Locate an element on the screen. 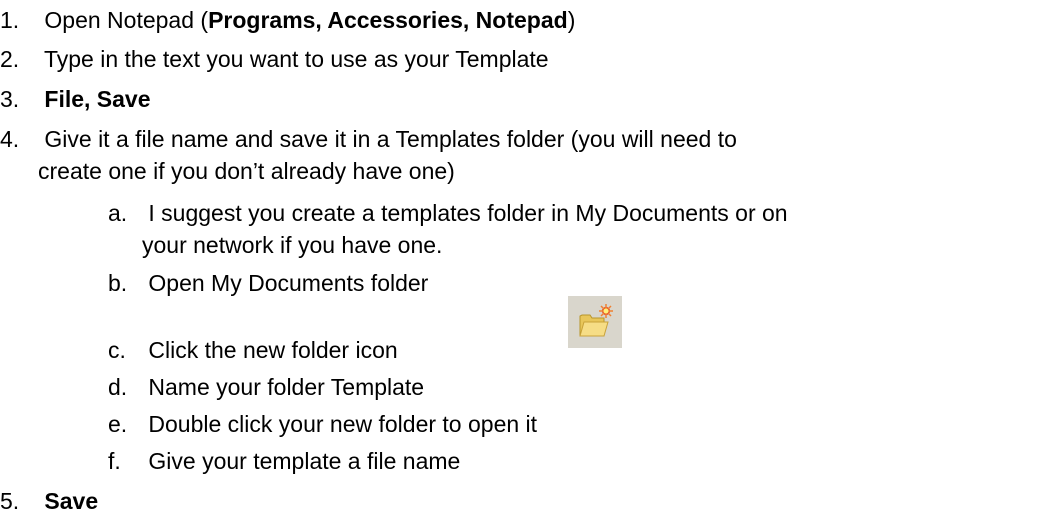 The width and height of the screenshot is (1047, 523). step-number: 2. is located at coordinates (10, 59).